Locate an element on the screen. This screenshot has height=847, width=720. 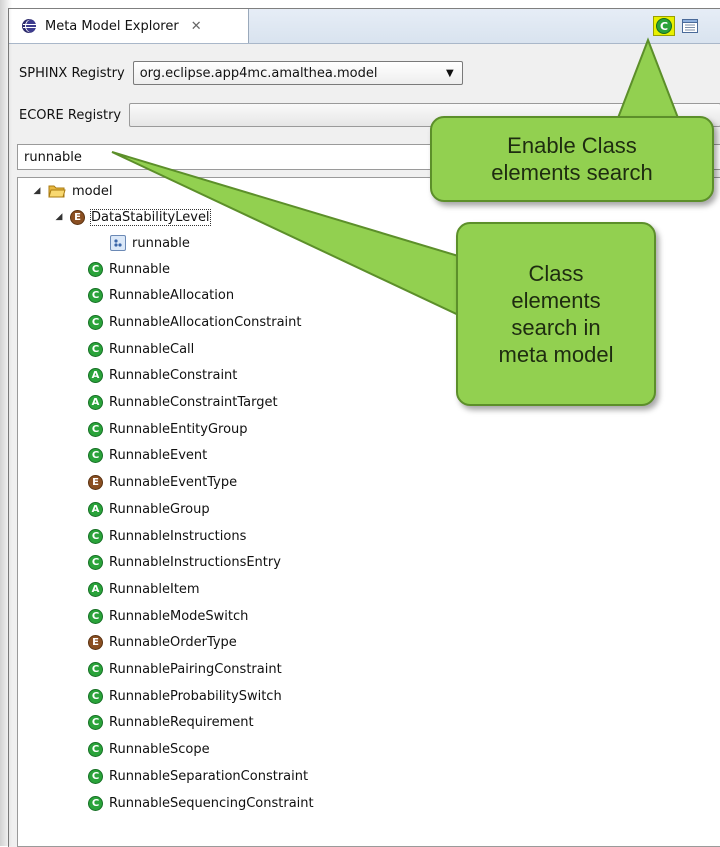
callout-text: elements search is located at coordinates (572, 172).